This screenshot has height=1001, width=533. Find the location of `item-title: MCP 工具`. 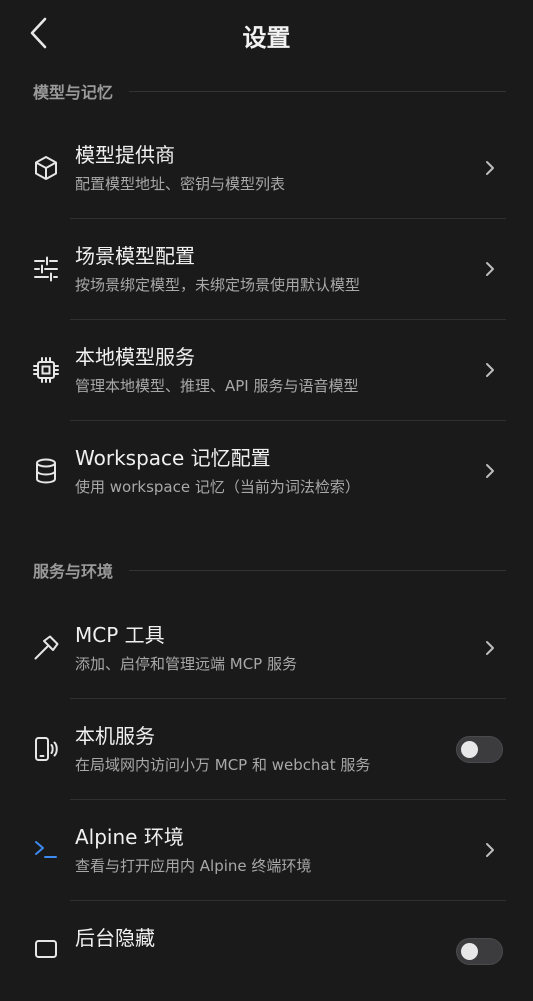

item-title: MCP 工具 is located at coordinates (120, 635).